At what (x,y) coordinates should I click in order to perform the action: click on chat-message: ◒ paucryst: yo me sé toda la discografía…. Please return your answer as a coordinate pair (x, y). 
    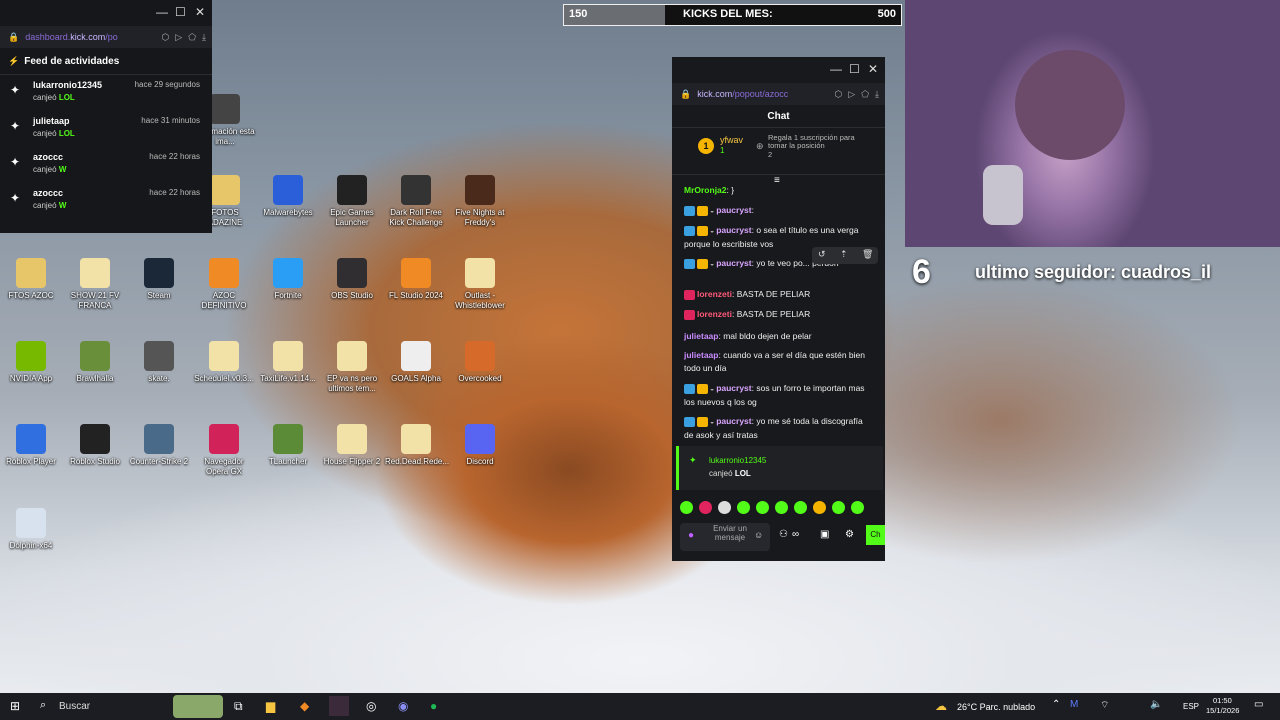
    Looking at the image, I should click on (779, 428).